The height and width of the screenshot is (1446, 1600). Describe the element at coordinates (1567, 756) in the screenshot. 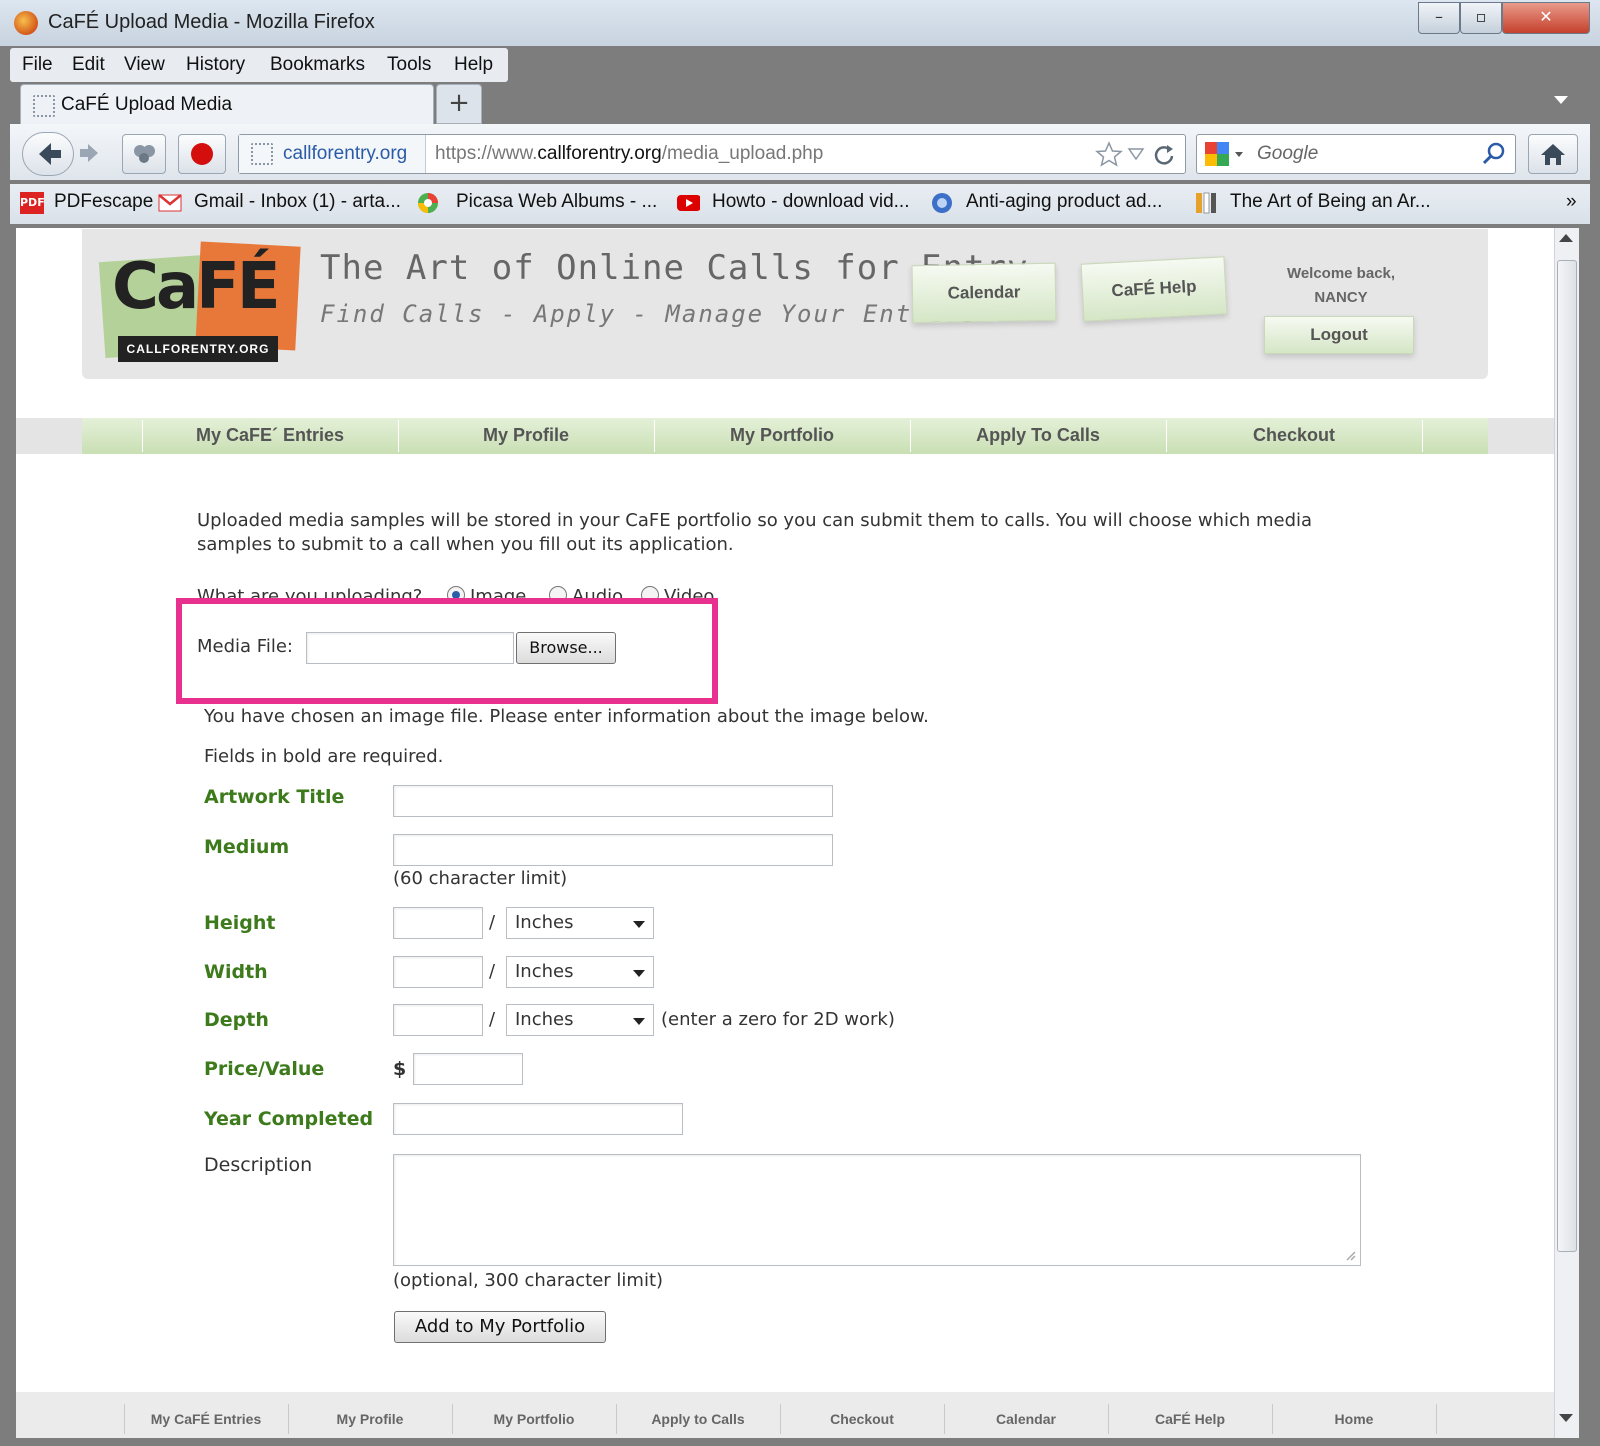

I see `scrollbar-thumb` at that location.